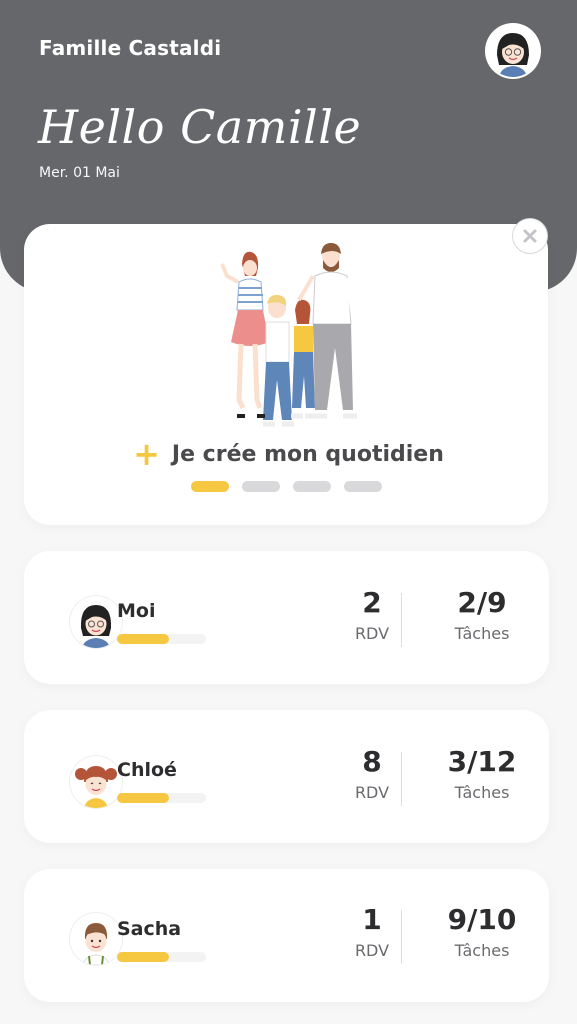 The width and height of the screenshot is (577, 1024). What do you see at coordinates (482, 919) in the screenshot?
I see `tasks-count: 9/10` at bounding box center [482, 919].